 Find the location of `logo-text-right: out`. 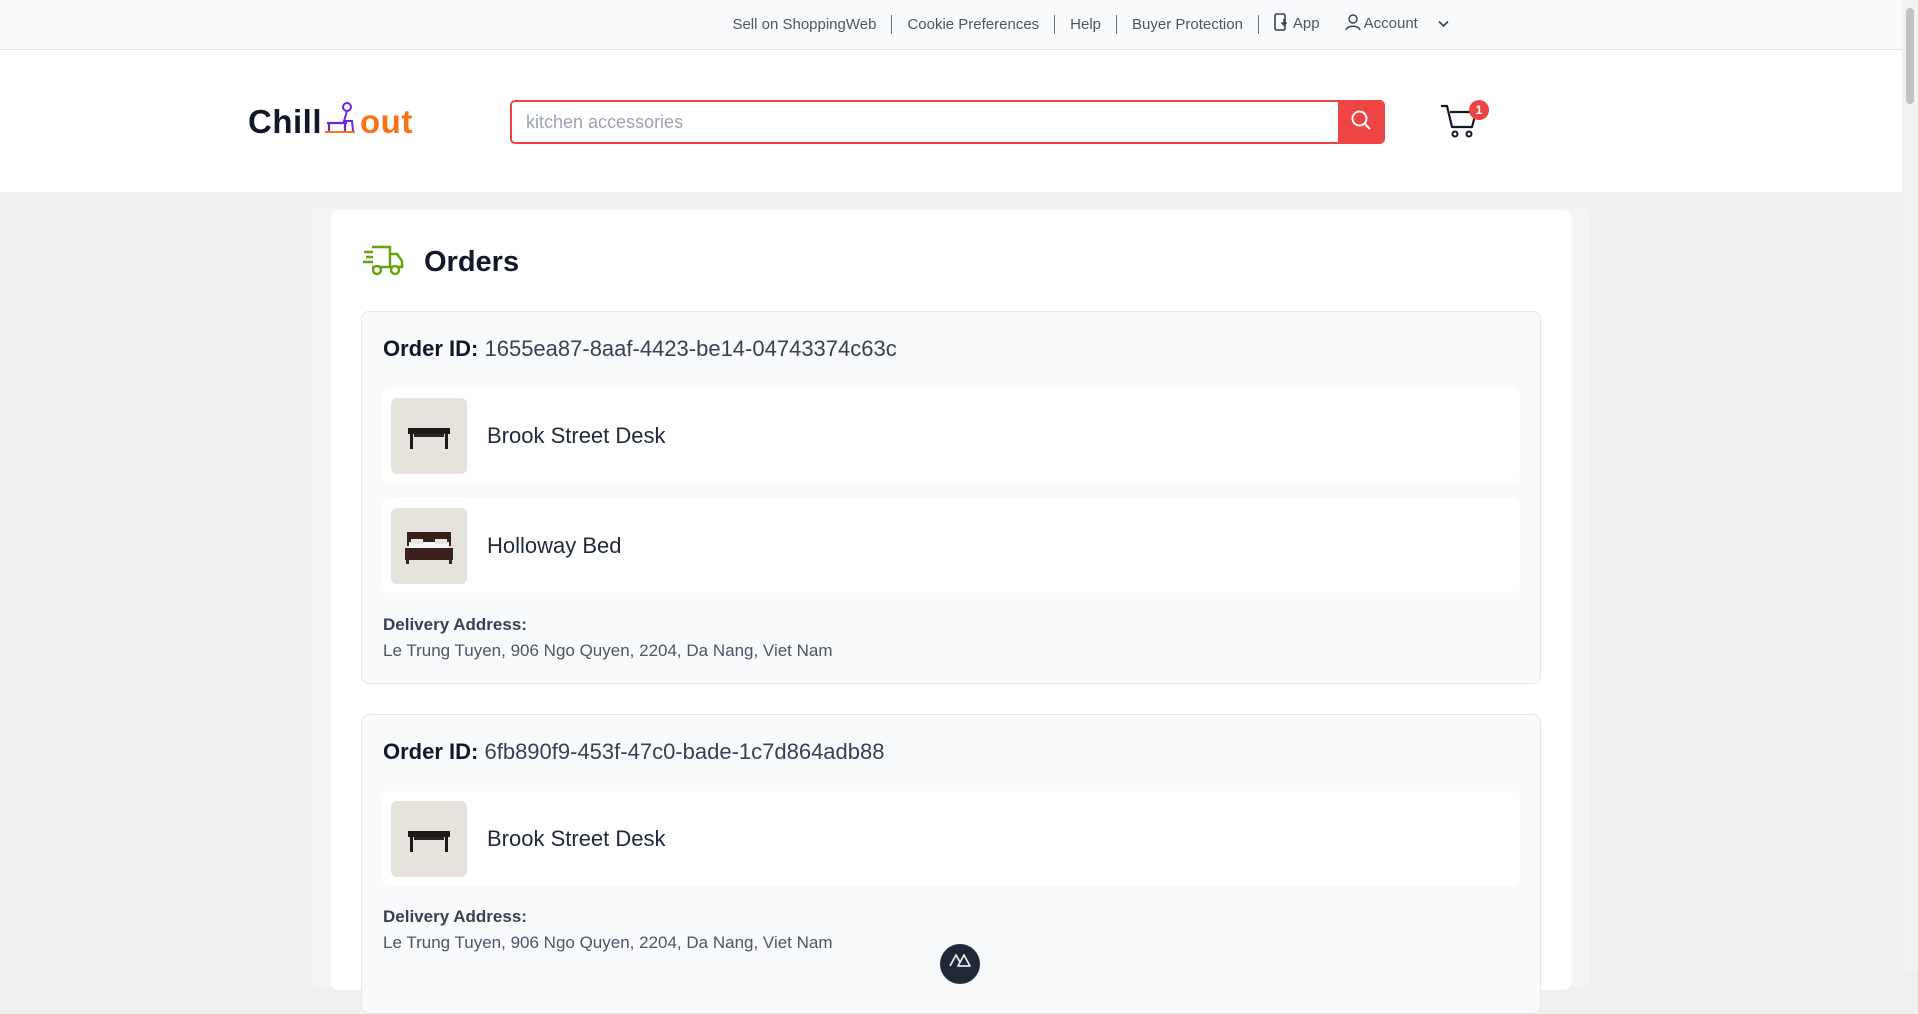

logo-text-right: out is located at coordinates (386, 121).